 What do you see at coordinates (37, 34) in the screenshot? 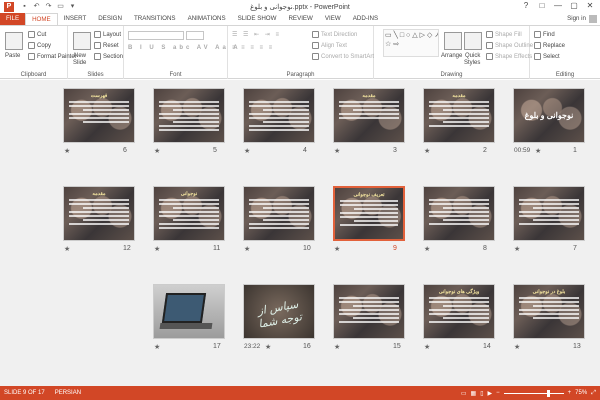
I see `cut-button: Cut` at bounding box center [37, 34].